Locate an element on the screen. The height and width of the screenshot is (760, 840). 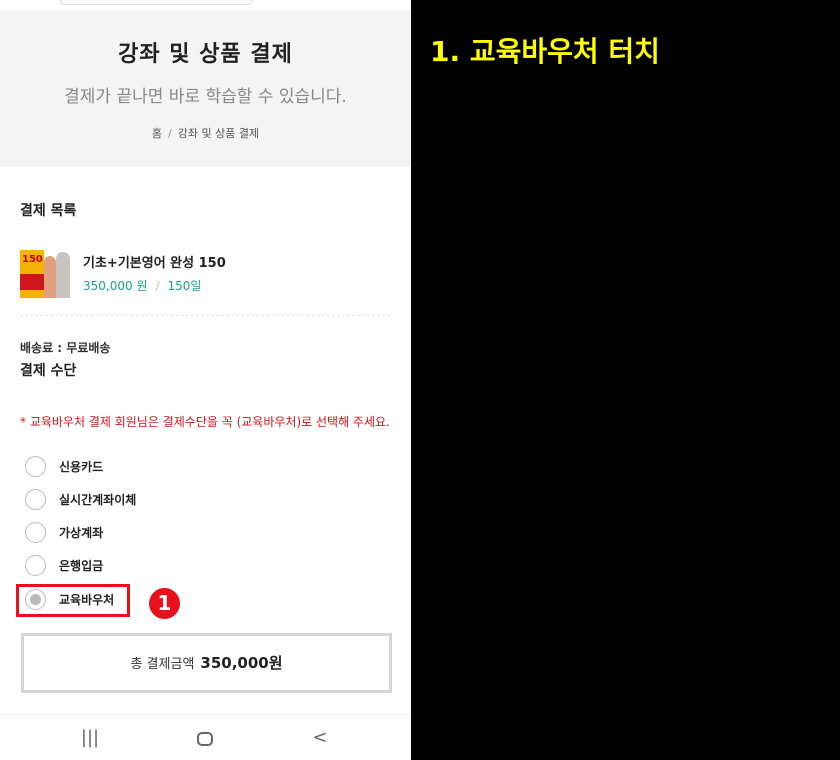
payment-option-label: 은행입금 is located at coordinates (81, 566).